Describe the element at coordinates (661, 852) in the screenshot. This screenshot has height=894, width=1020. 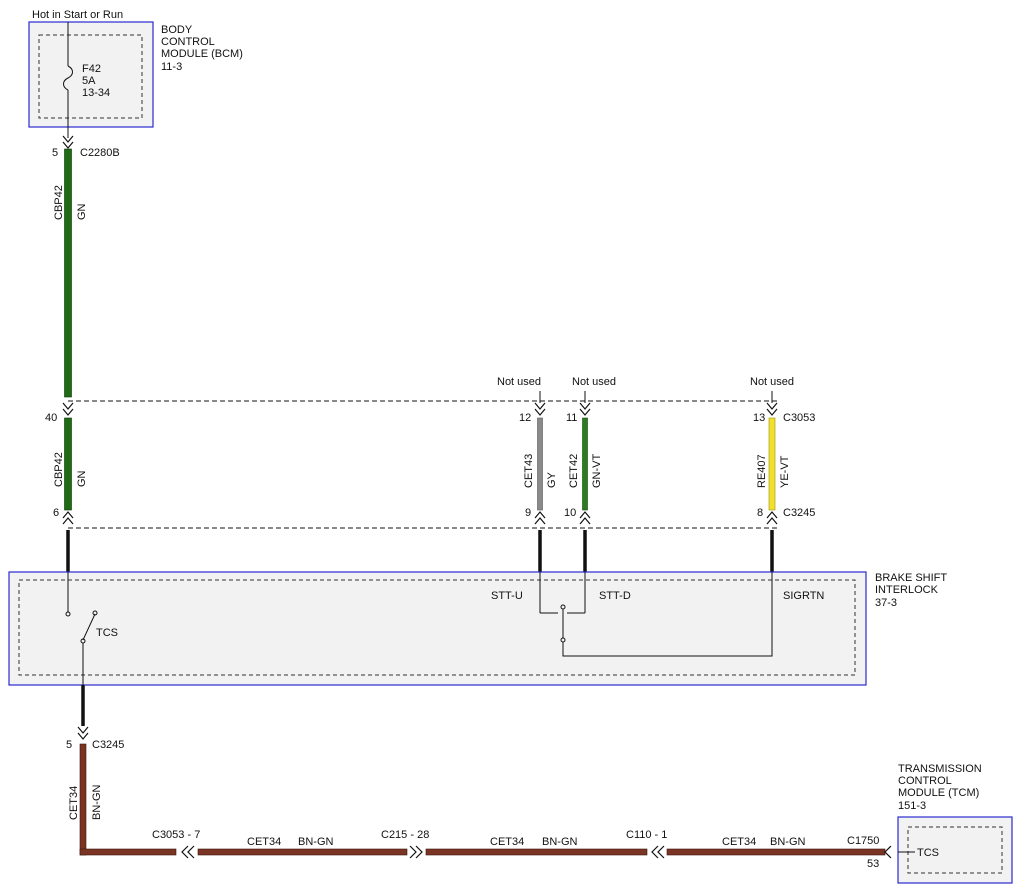
I see `c110-1-socket-icon` at that location.